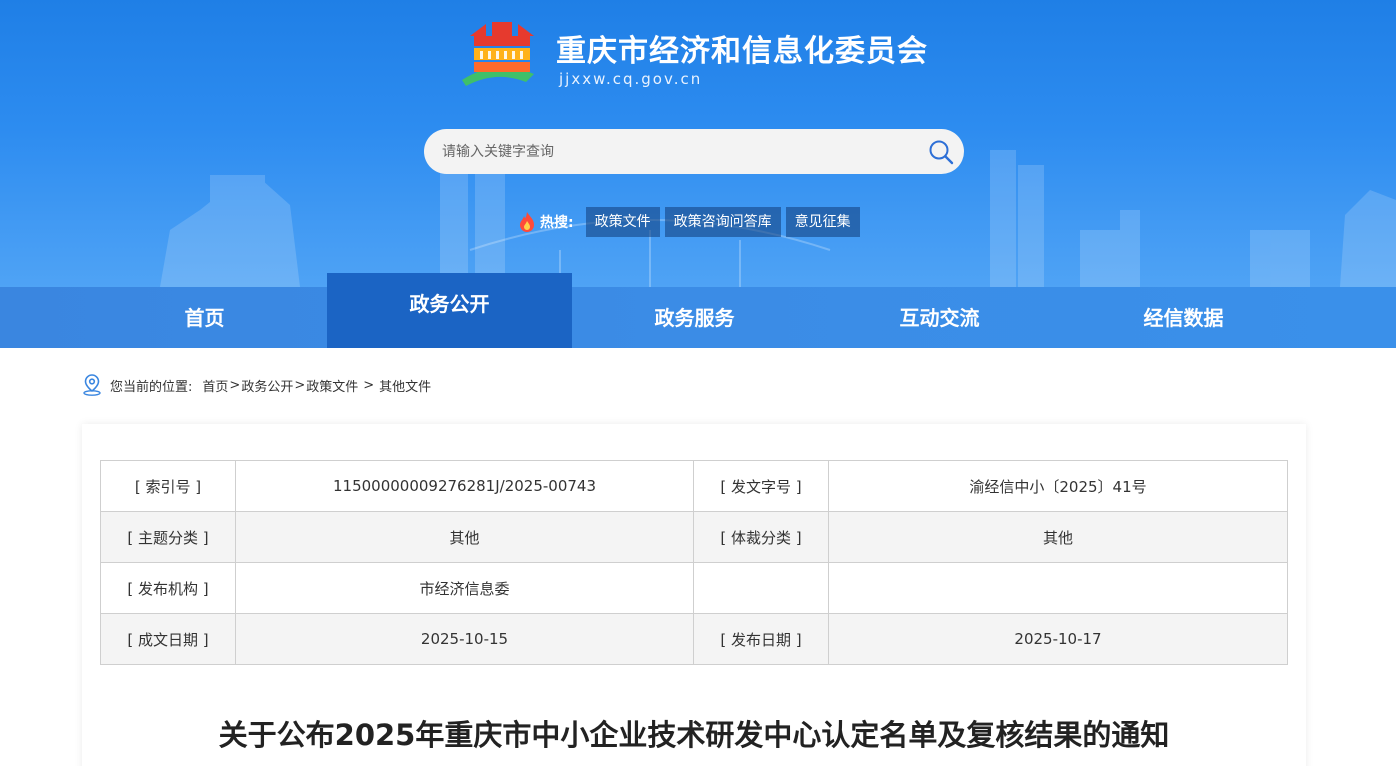  Describe the element at coordinates (168, 537) in the screenshot. I see `meta-key: [ 主题分类 ]` at that location.